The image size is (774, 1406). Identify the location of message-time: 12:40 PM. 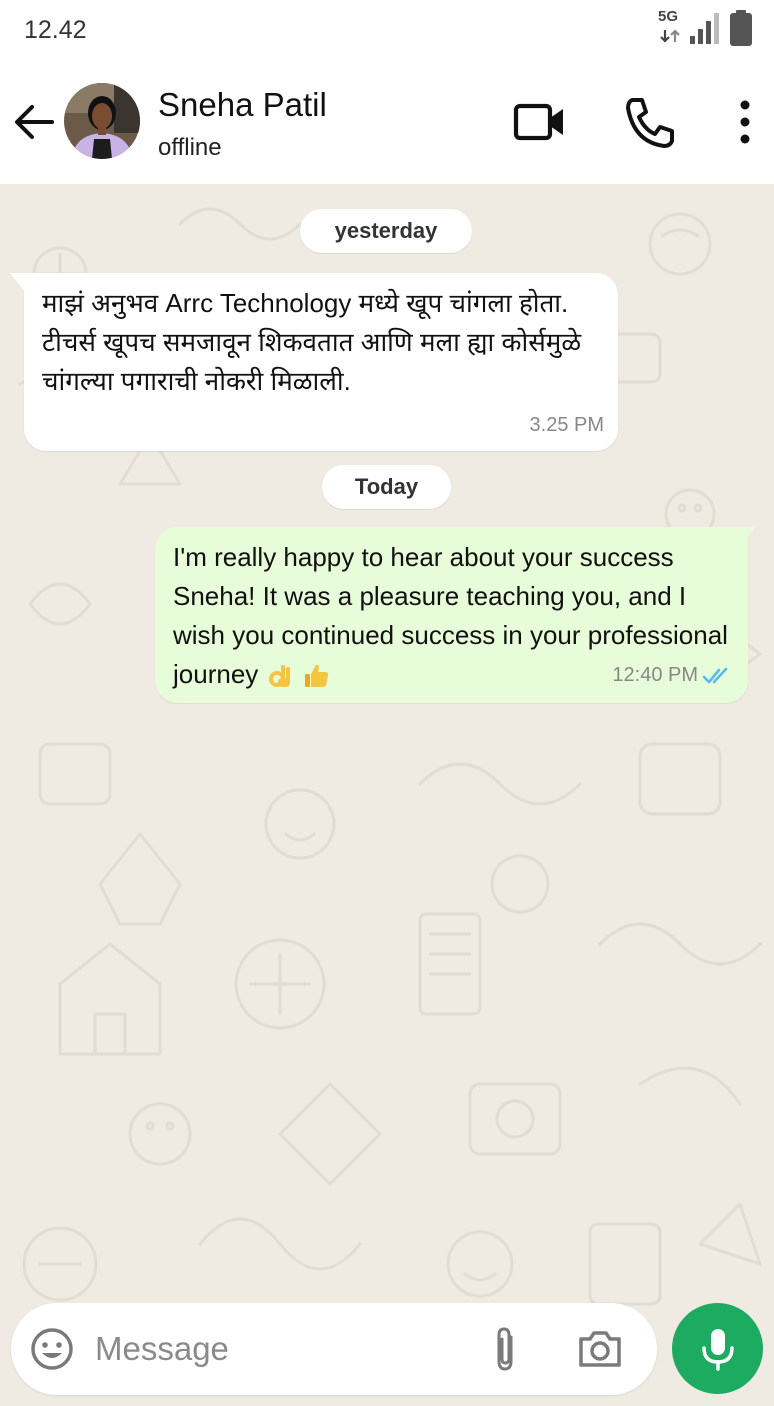
(655, 675).